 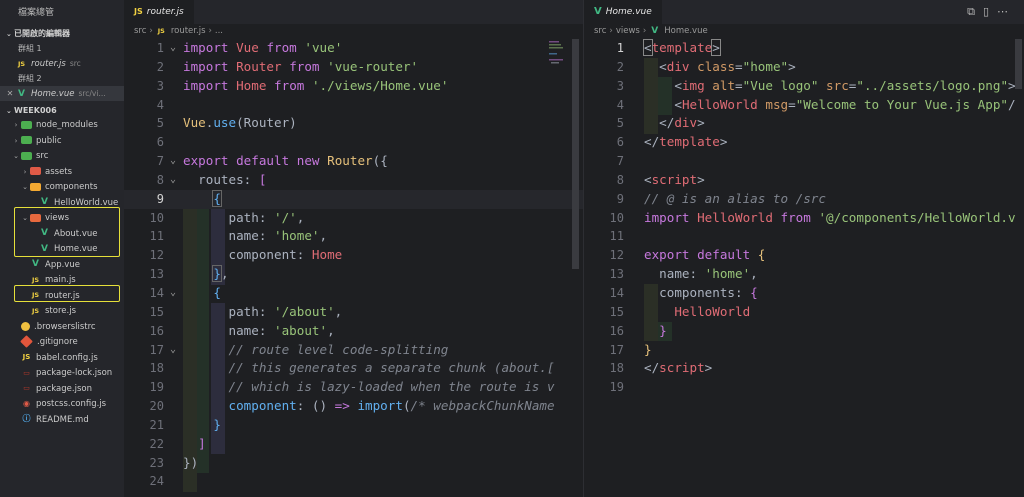 I want to click on code-line: 6, so click(x=160, y=142).